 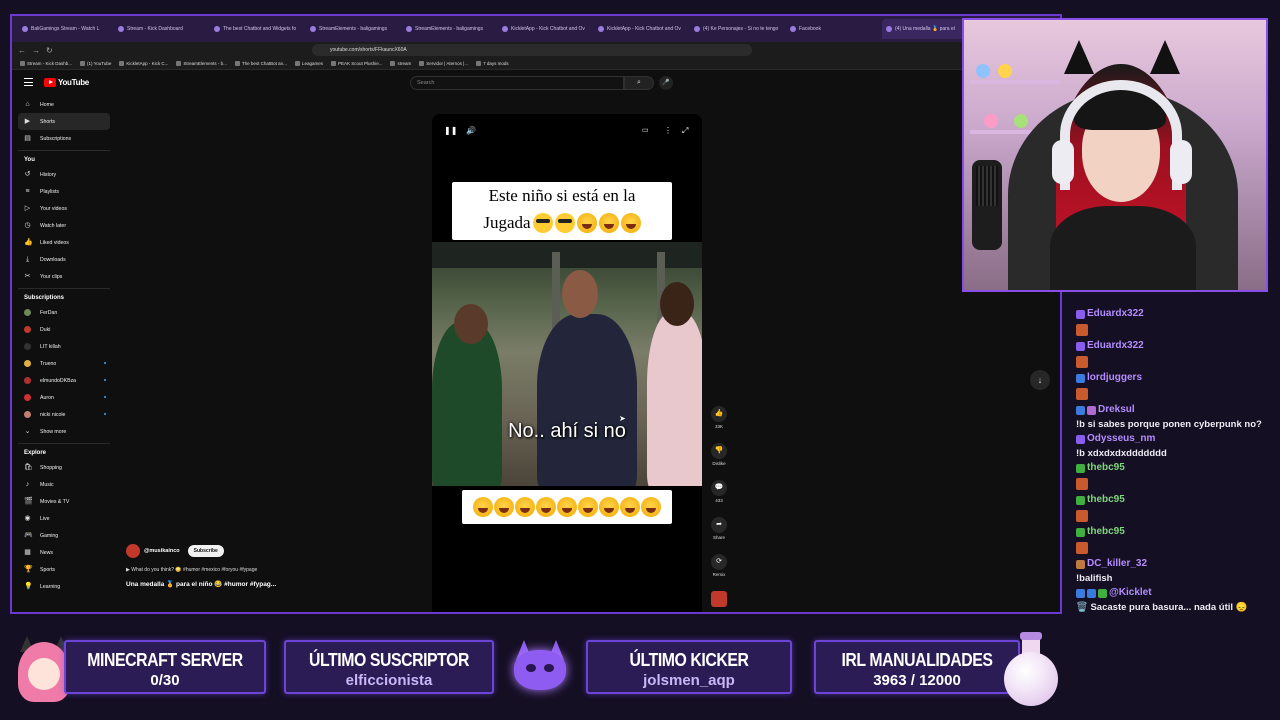 What do you see at coordinates (205, 551) in the screenshot?
I see `subscribe-button: Subscribe` at bounding box center [205, 551].